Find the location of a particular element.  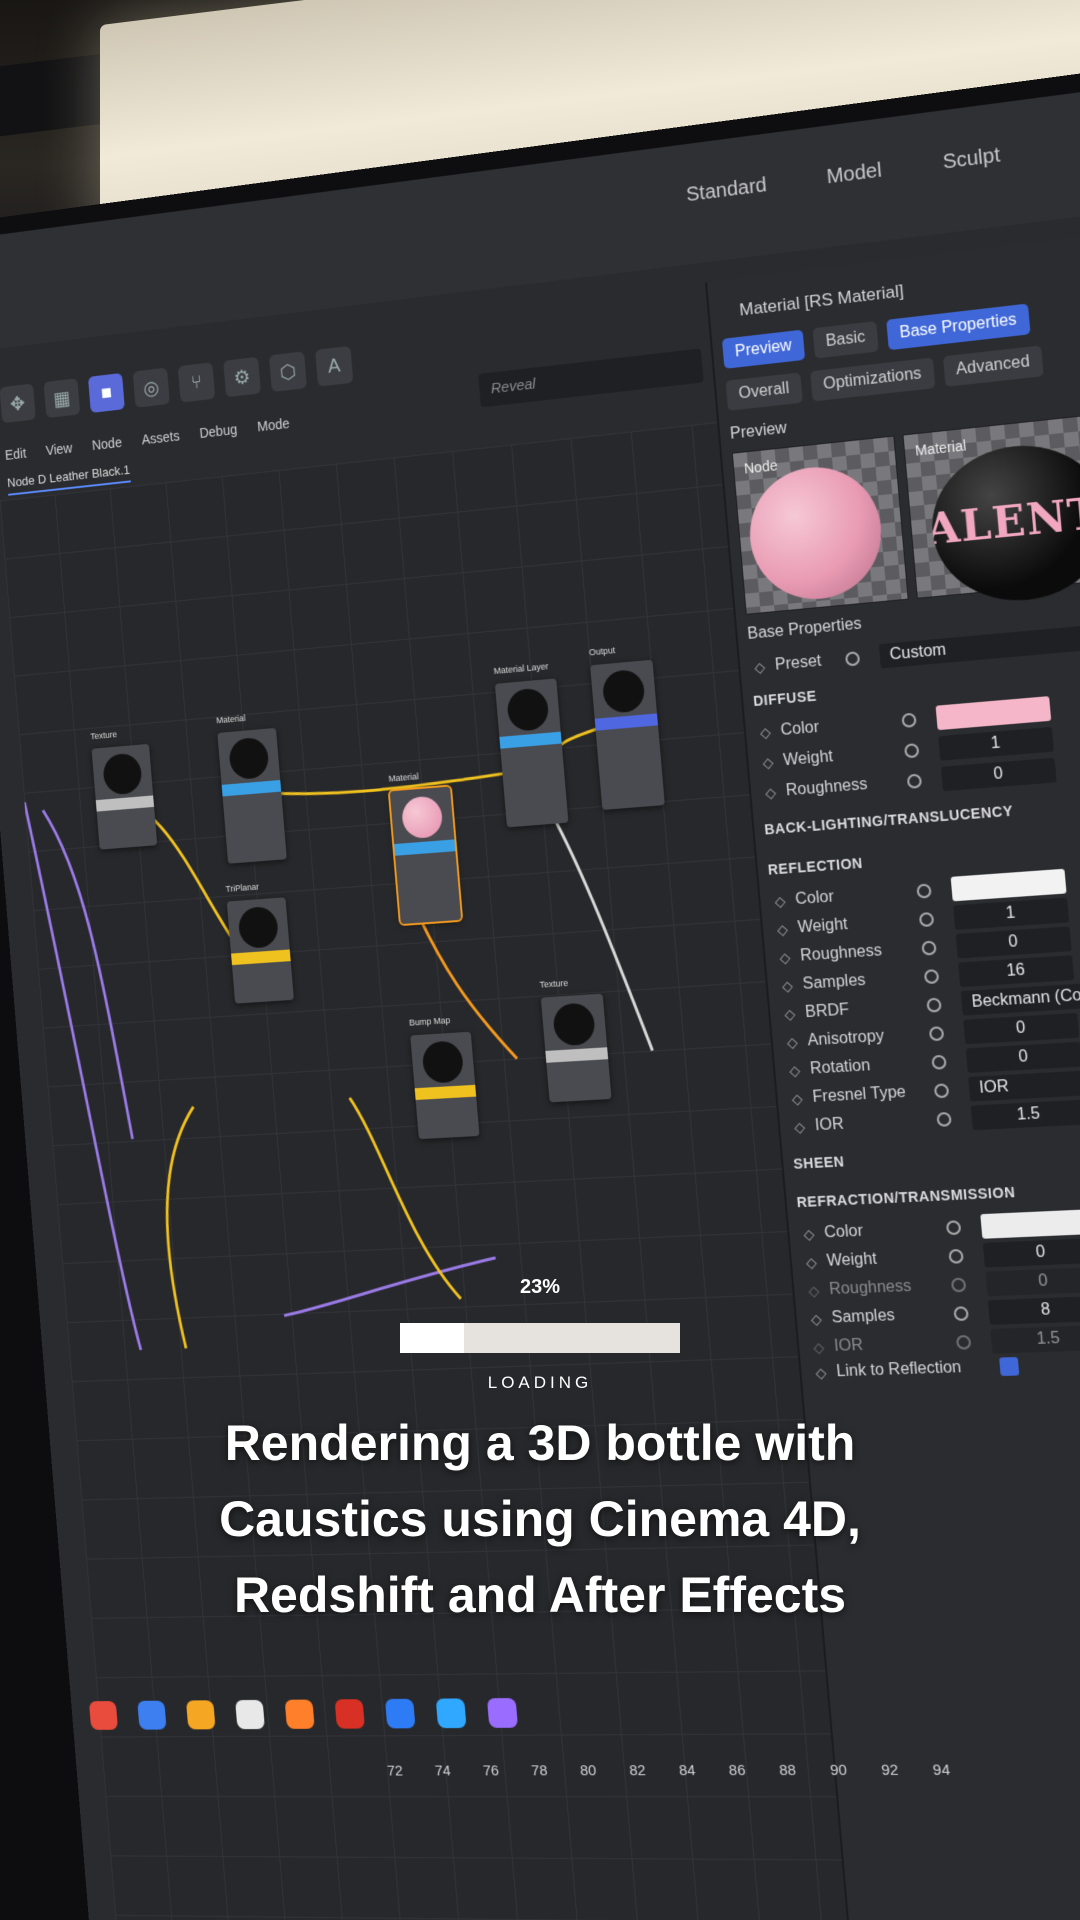

output-node: Output is located at coordinates (627, 727).